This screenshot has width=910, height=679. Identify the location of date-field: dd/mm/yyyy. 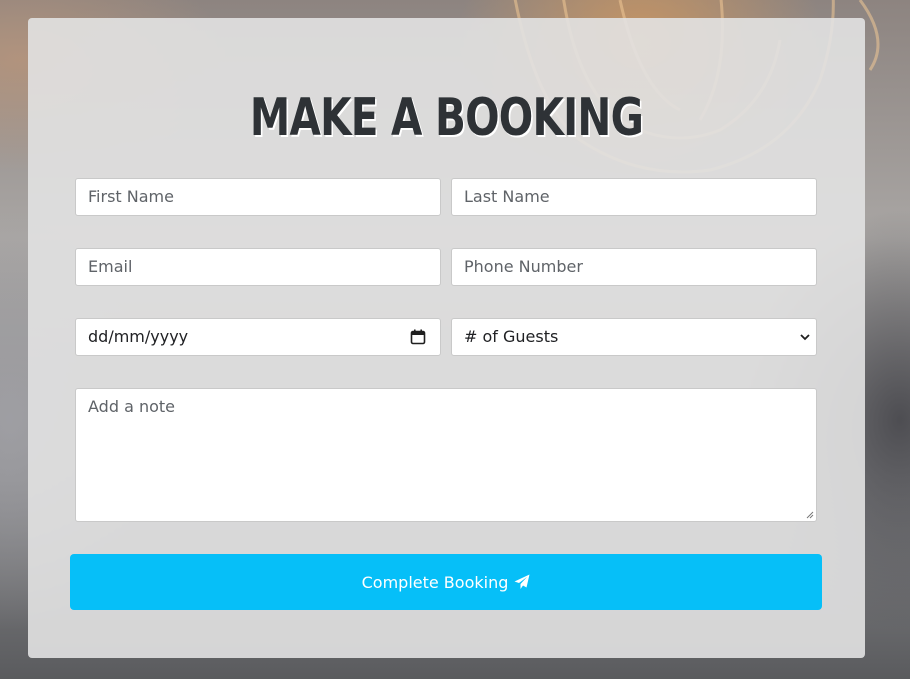
(258, 337).